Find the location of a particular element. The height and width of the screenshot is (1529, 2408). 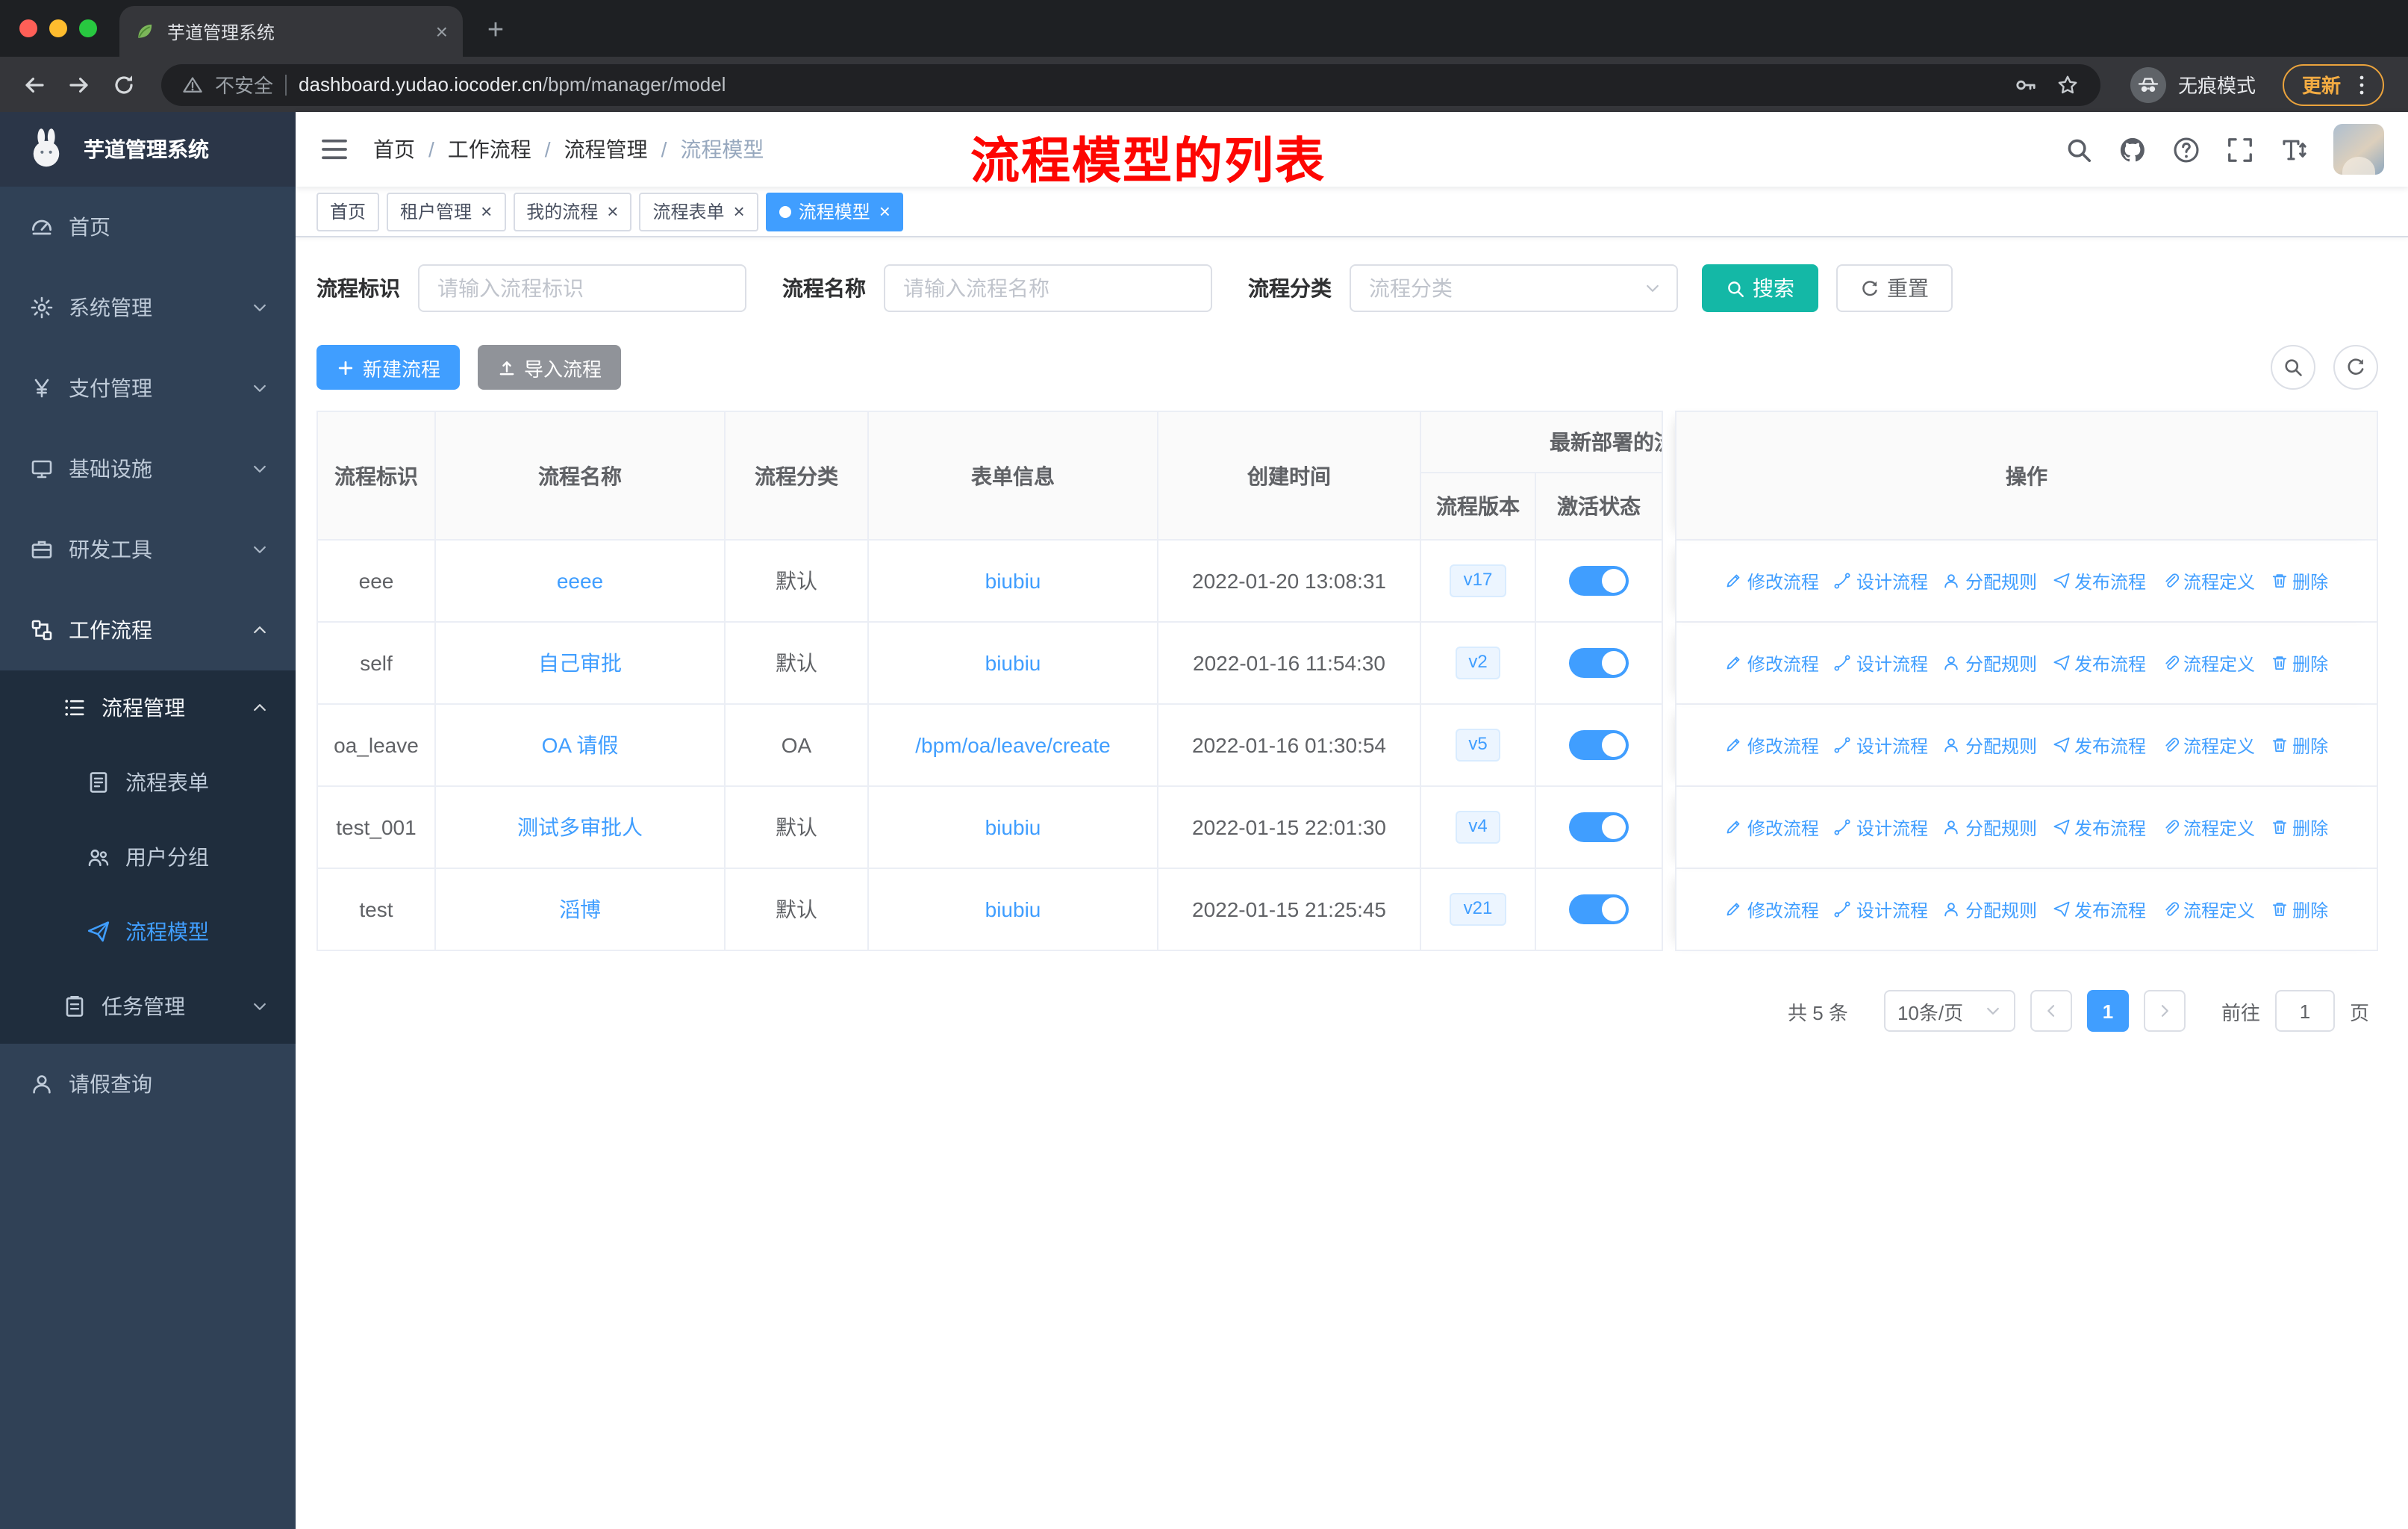

tag-process-form: 流程表单 × is located at coordinates (698, 211).